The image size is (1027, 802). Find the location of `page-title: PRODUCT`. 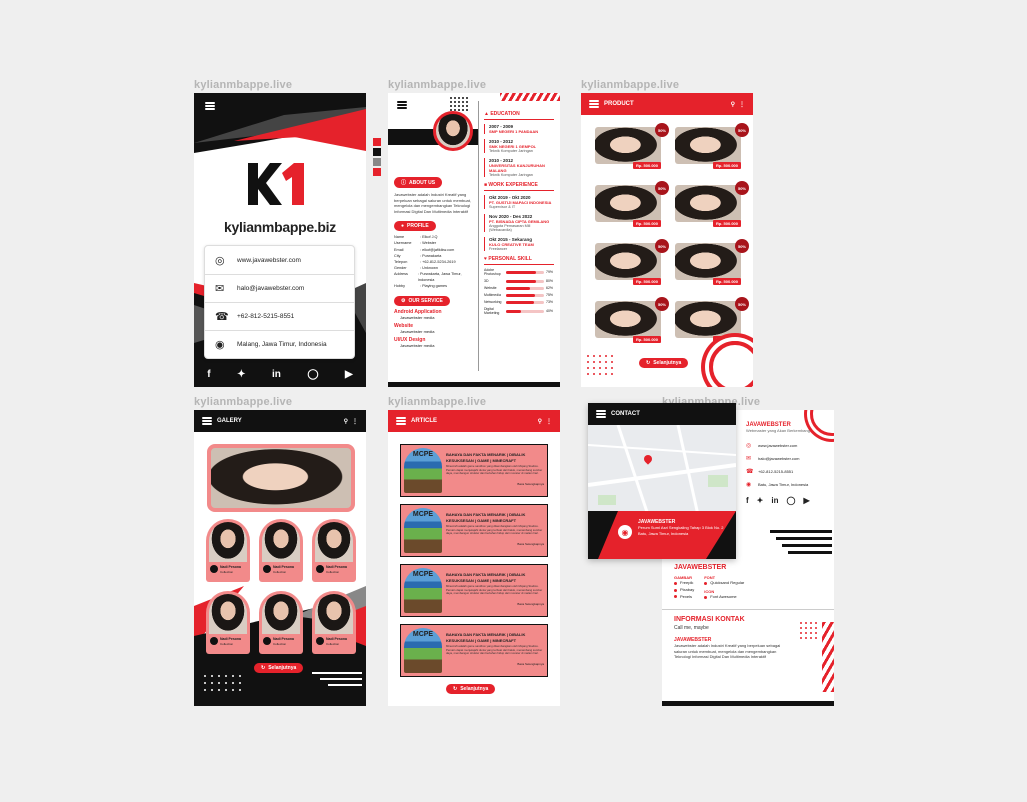

page-title: PRODUCT is located at coordinates (619, 104).